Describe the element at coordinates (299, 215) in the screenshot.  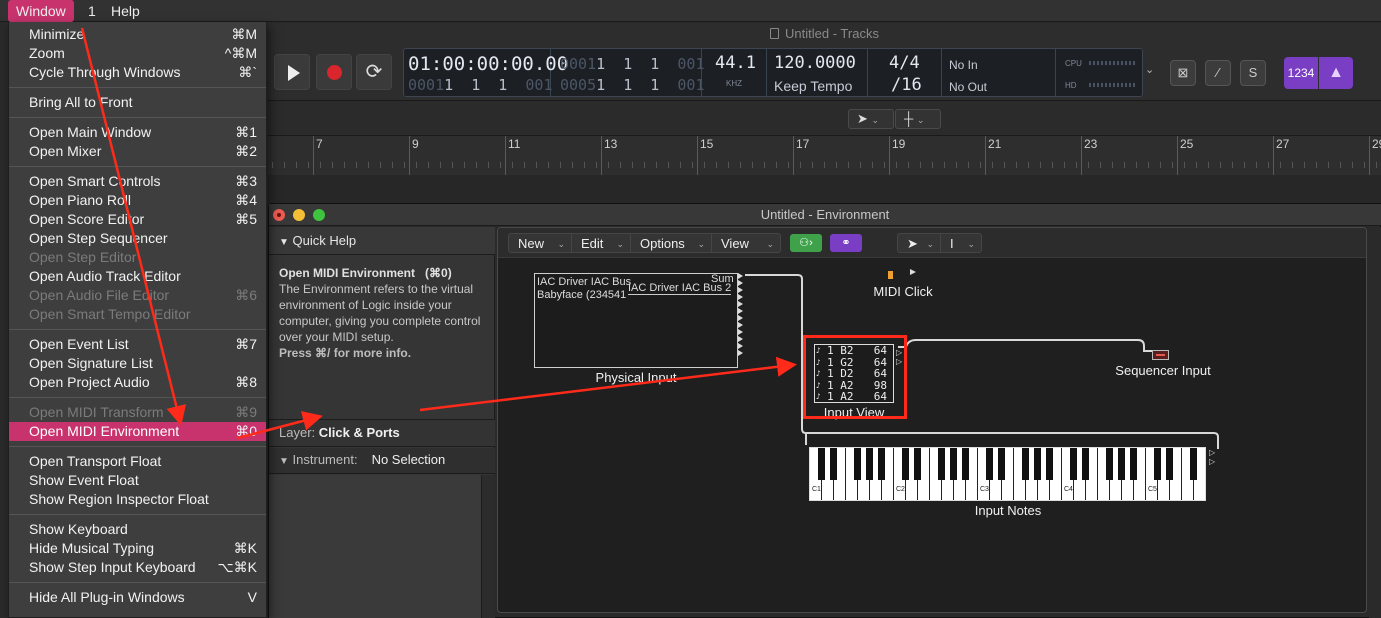
I see `minimize-window-button` at that location.